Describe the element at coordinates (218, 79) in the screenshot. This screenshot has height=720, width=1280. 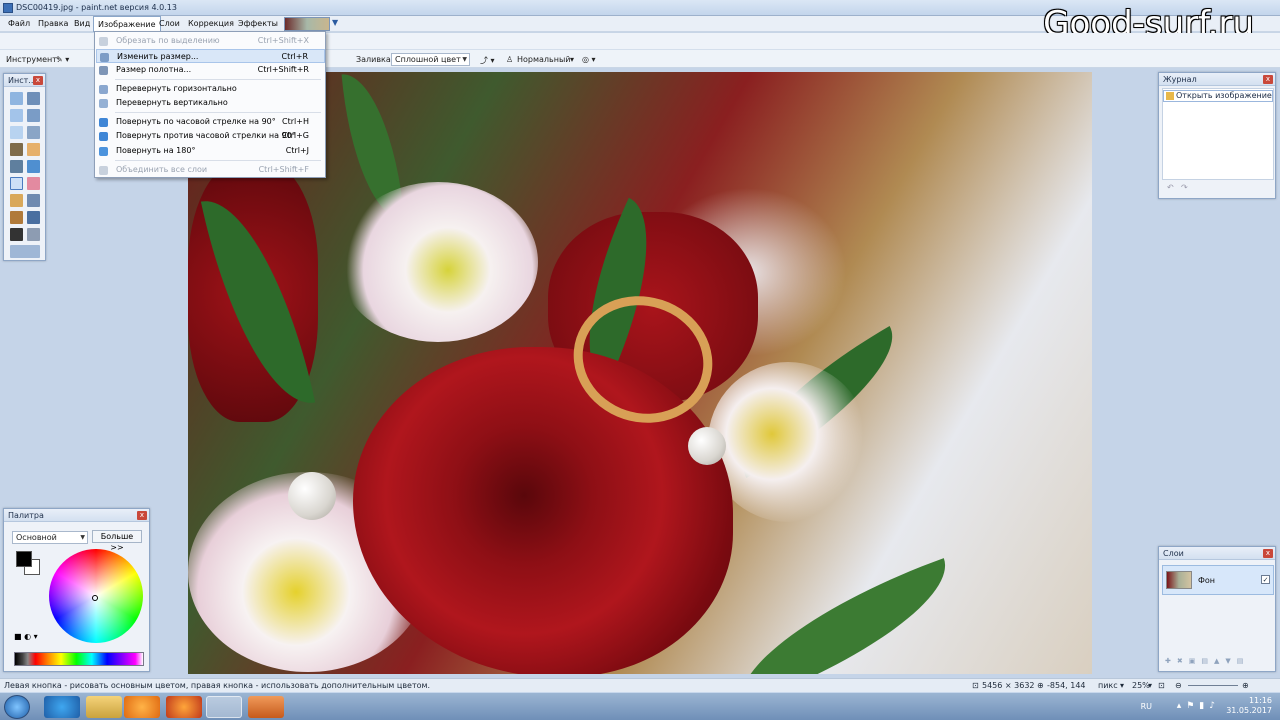
I see `menu-separator` at that location.